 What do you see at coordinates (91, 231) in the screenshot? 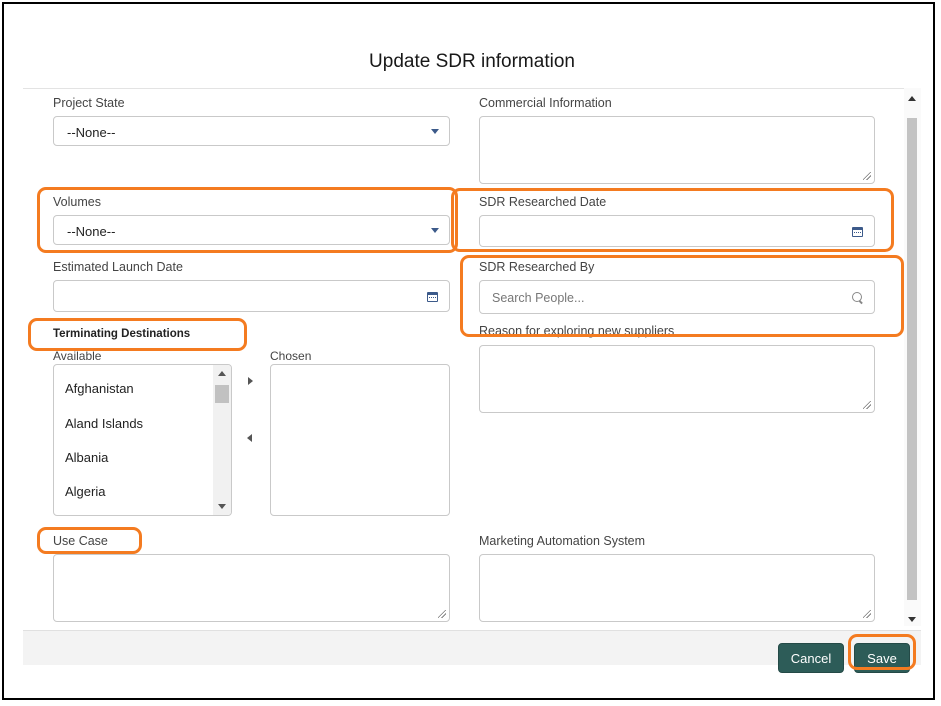
I see `volumes-value: --None--` at bounding box center [91, 231].